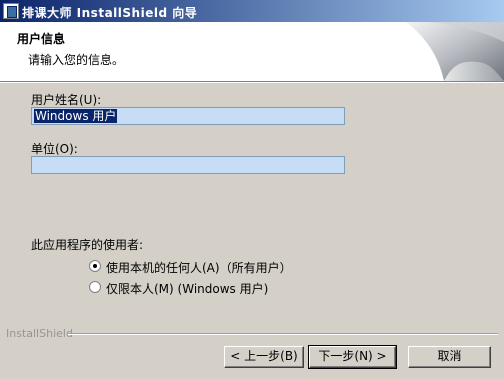 The width and height of the screenshot is (504, 379). What do you see at coordinates (352, 357) in the screenshot?
I see `next-button: 下一步(N) >` at bounding box center [352, 357].